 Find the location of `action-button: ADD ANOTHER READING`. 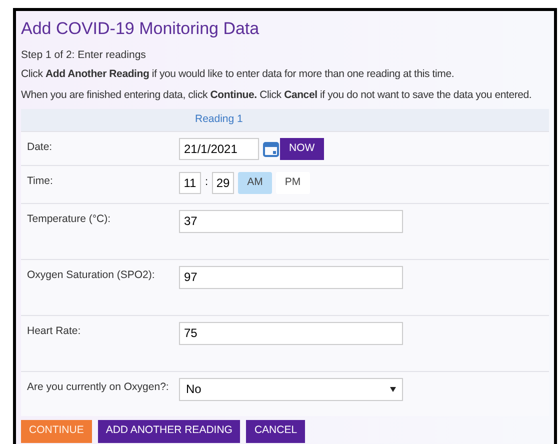

action-button: ADD ANOTHER READING is located at coordinates (169, 431).